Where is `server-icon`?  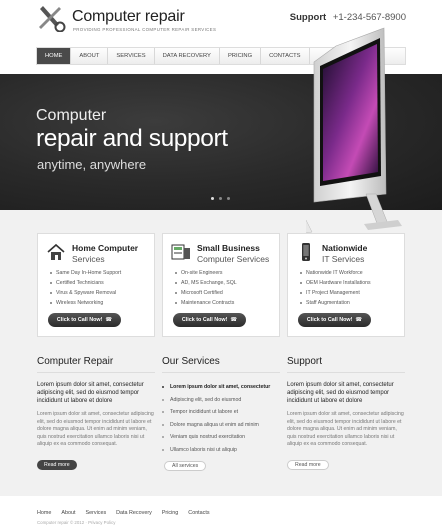
server-icon is located at coordinates (180, 252).